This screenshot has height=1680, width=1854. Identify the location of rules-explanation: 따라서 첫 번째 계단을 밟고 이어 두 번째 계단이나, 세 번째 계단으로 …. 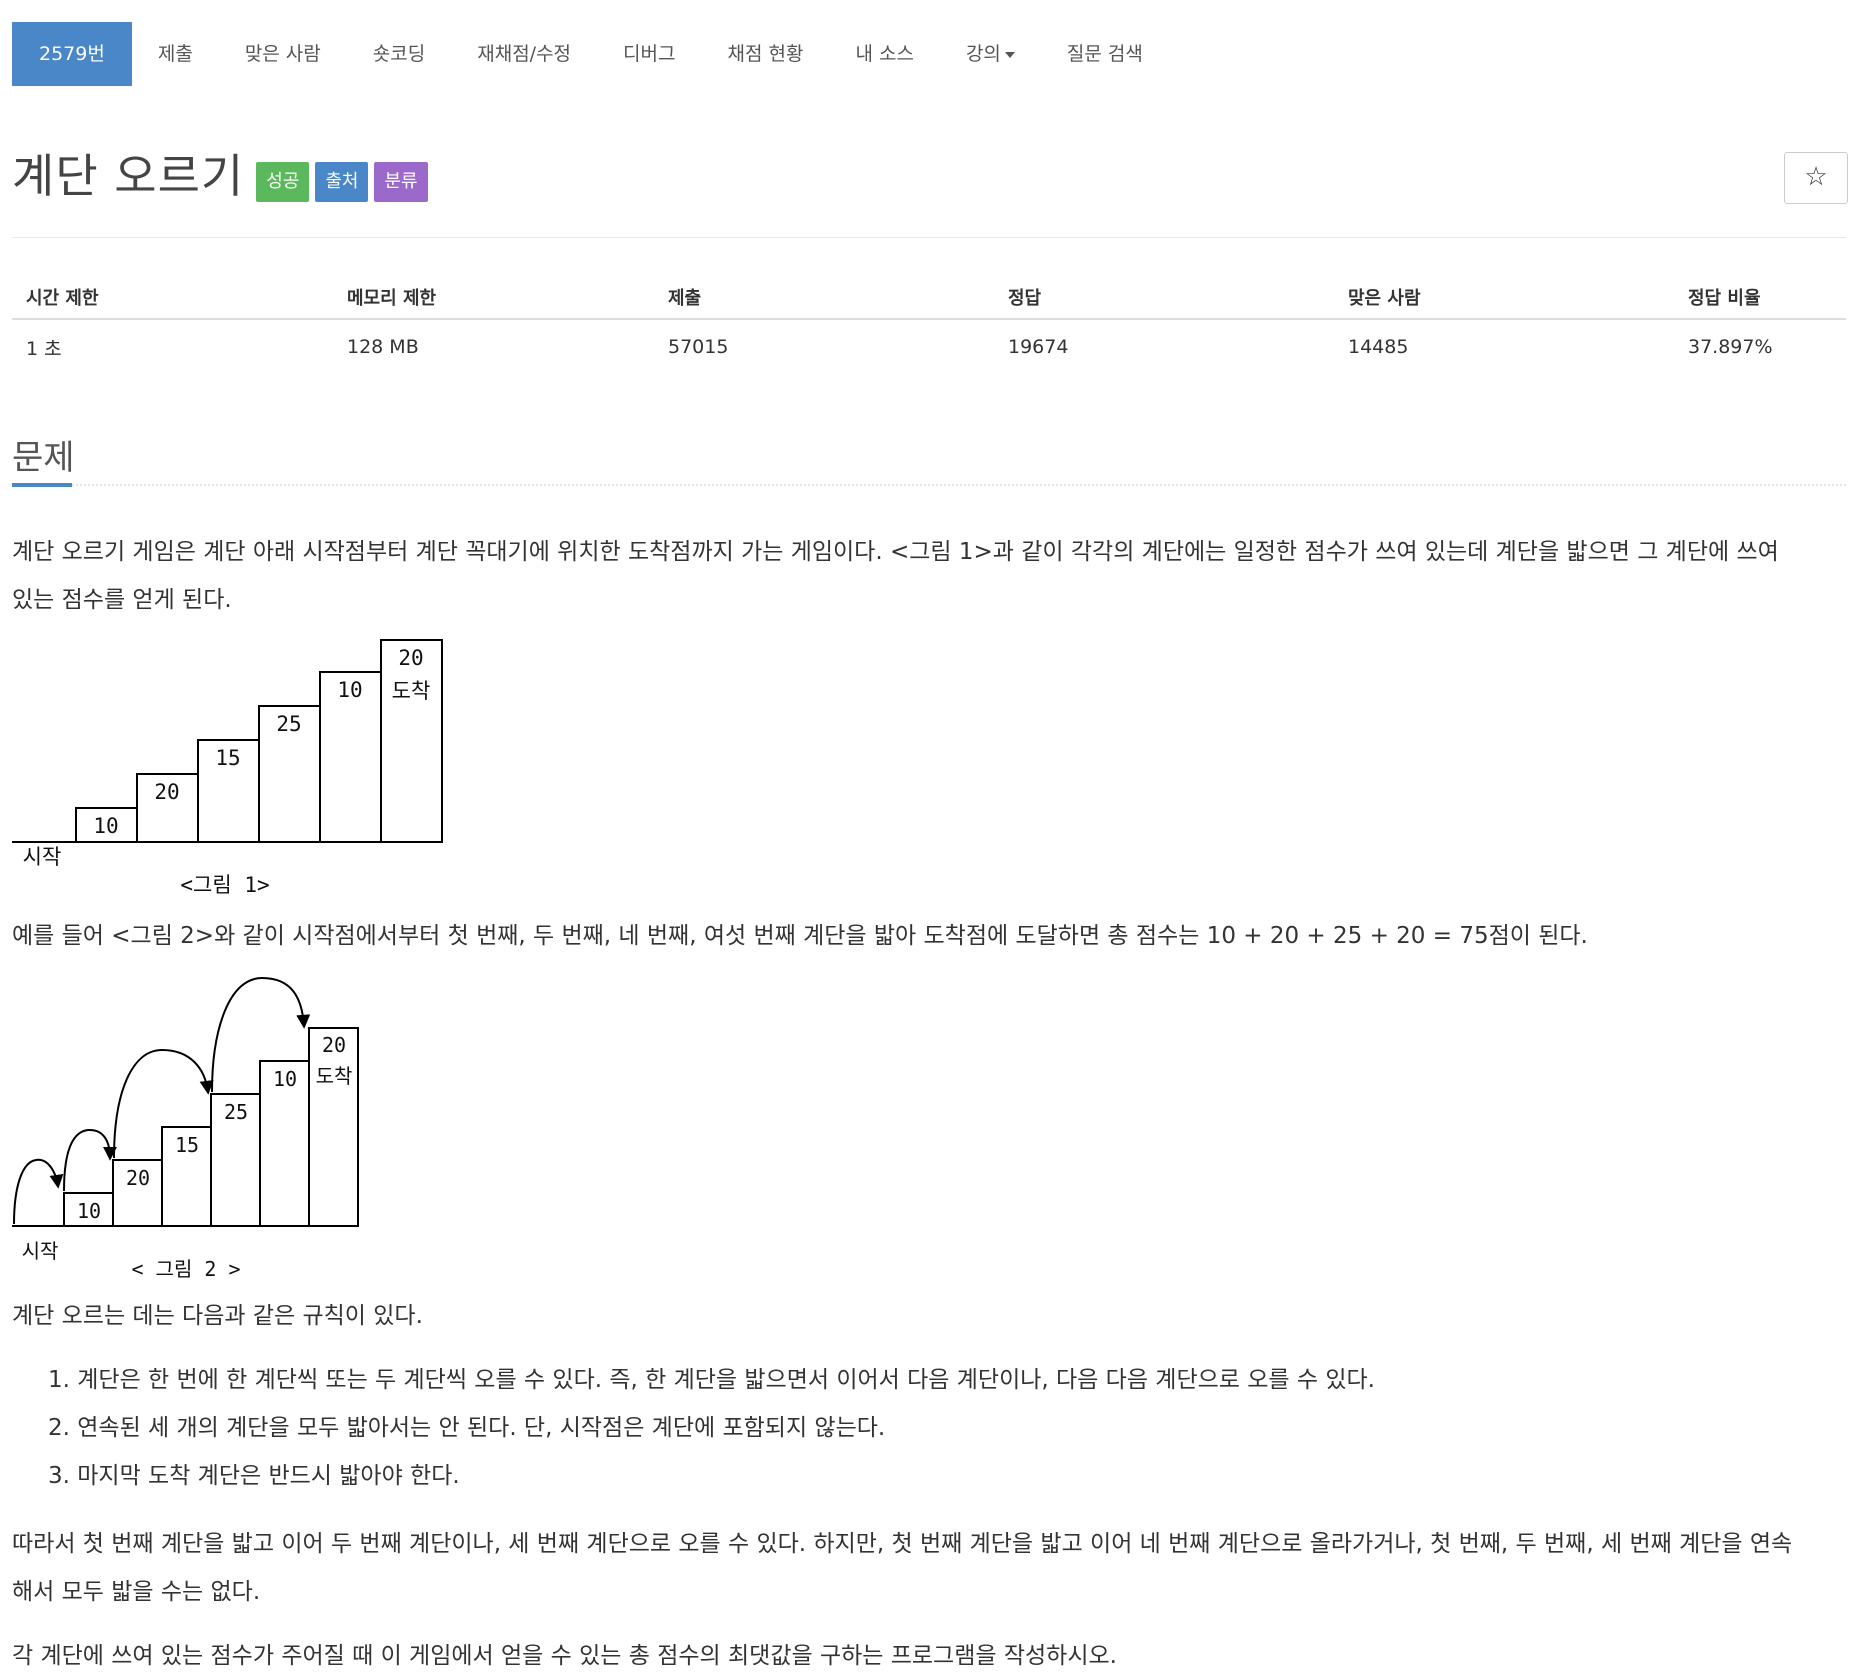
(930, 1568).